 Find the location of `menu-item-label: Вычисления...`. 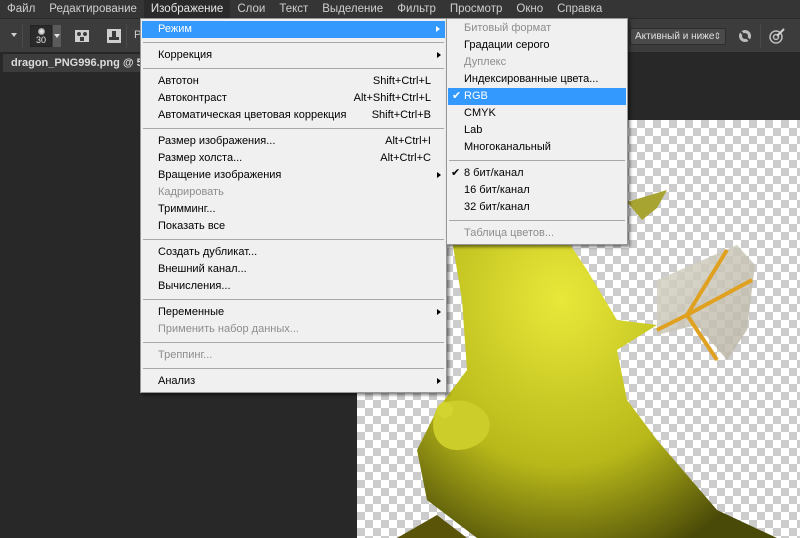

menu-item-label: Вычисления... is located at coordinates (194, 286).